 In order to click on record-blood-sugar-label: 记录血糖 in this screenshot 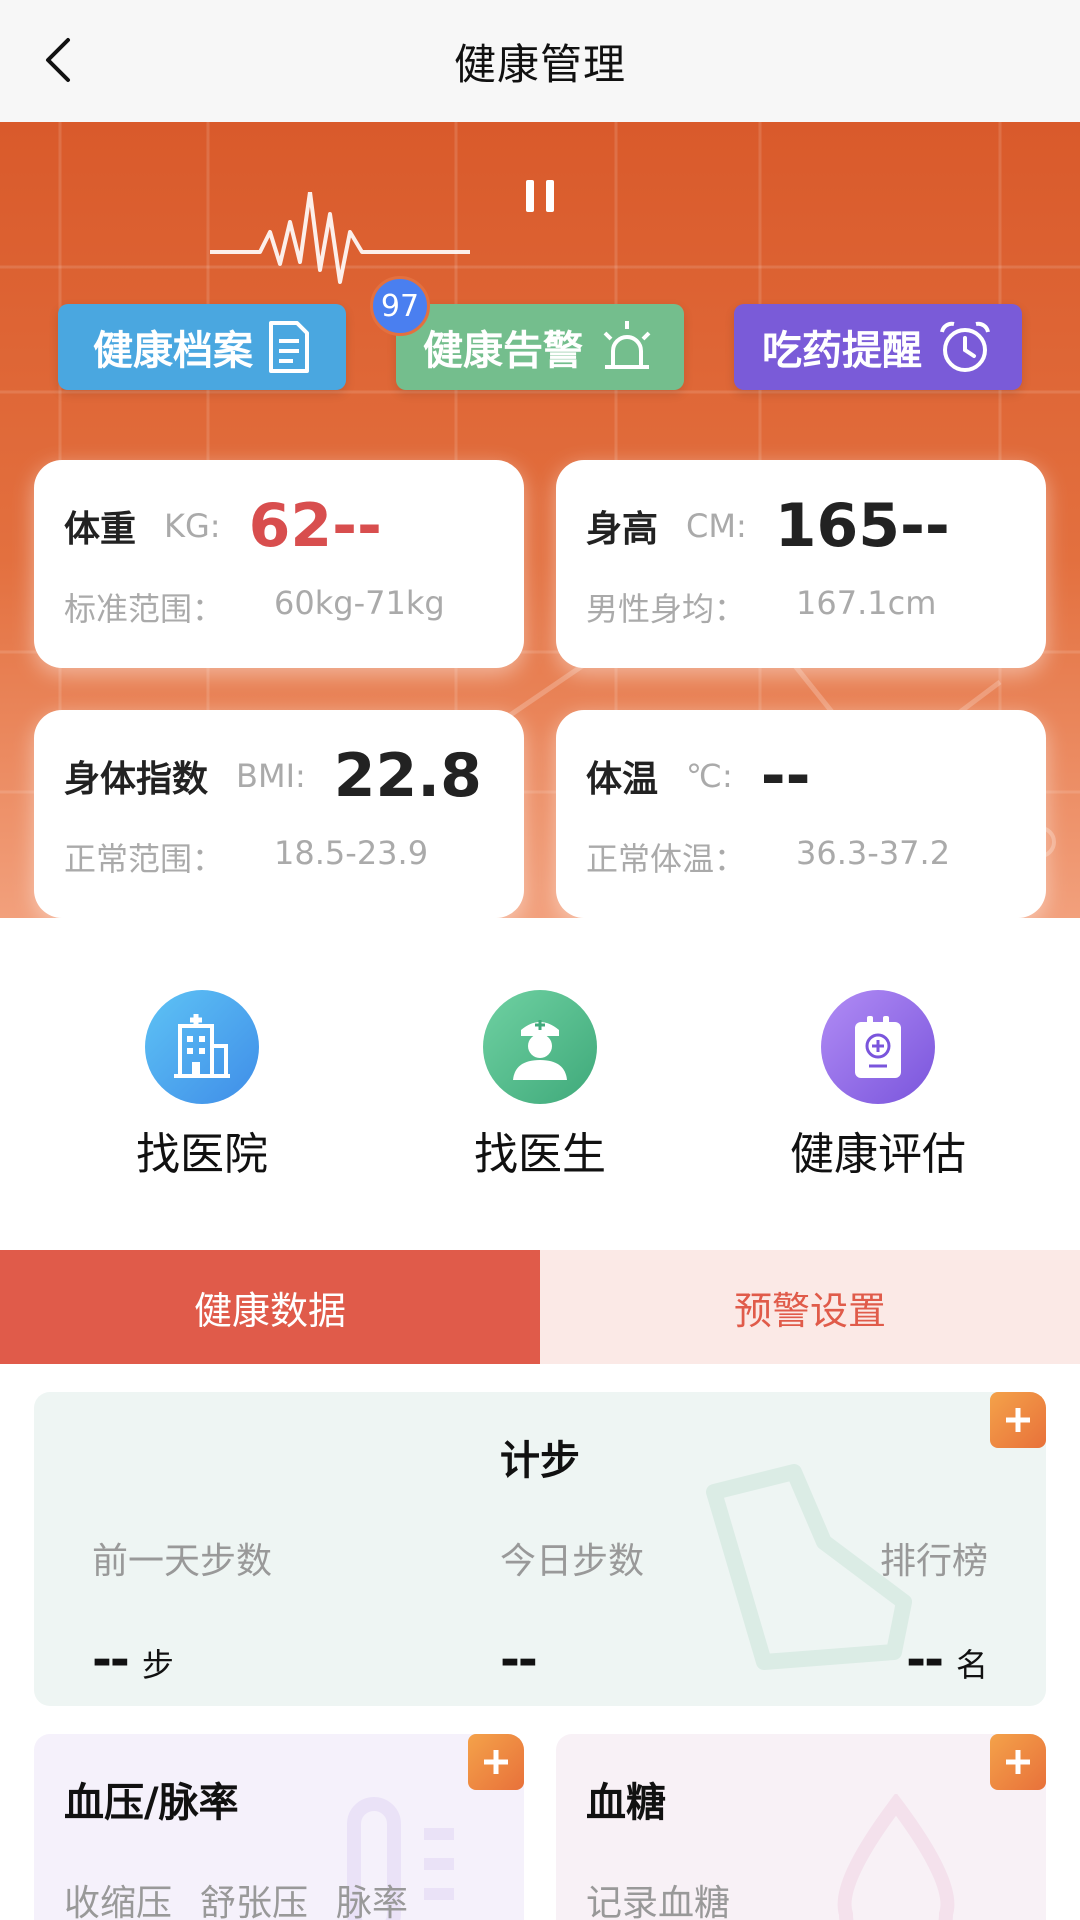, I will do `click(658, 1897)`.